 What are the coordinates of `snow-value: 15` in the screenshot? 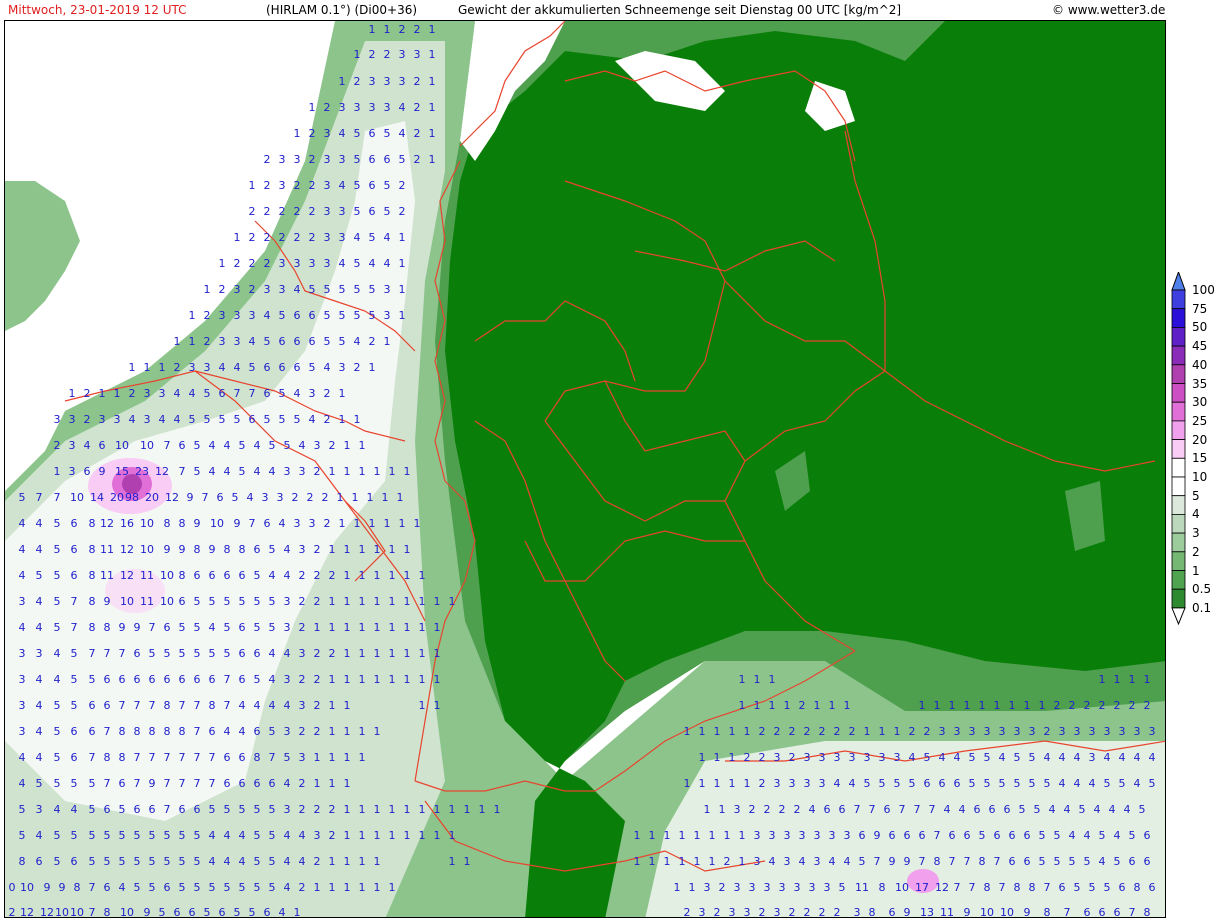 It's located at (122, 471).